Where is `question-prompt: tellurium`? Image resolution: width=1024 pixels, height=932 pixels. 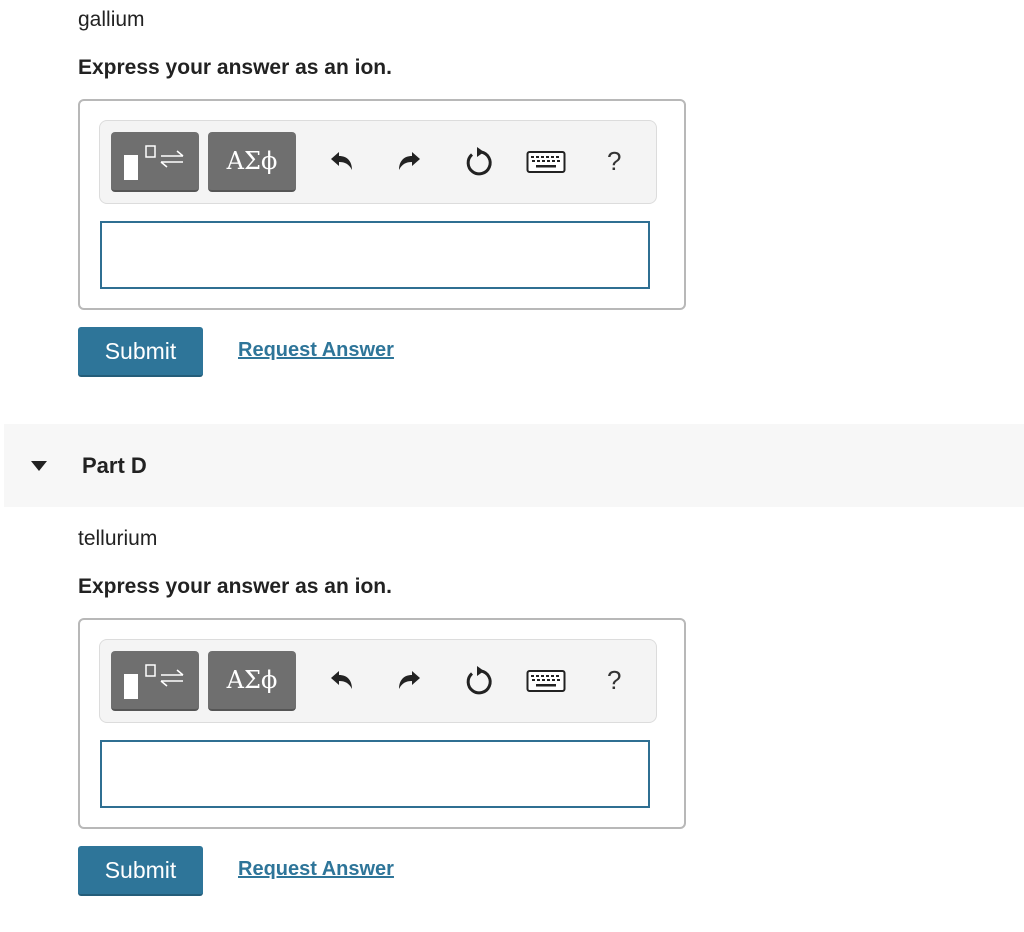
question-prompt: tellurium is located at coordinates (118, 538).